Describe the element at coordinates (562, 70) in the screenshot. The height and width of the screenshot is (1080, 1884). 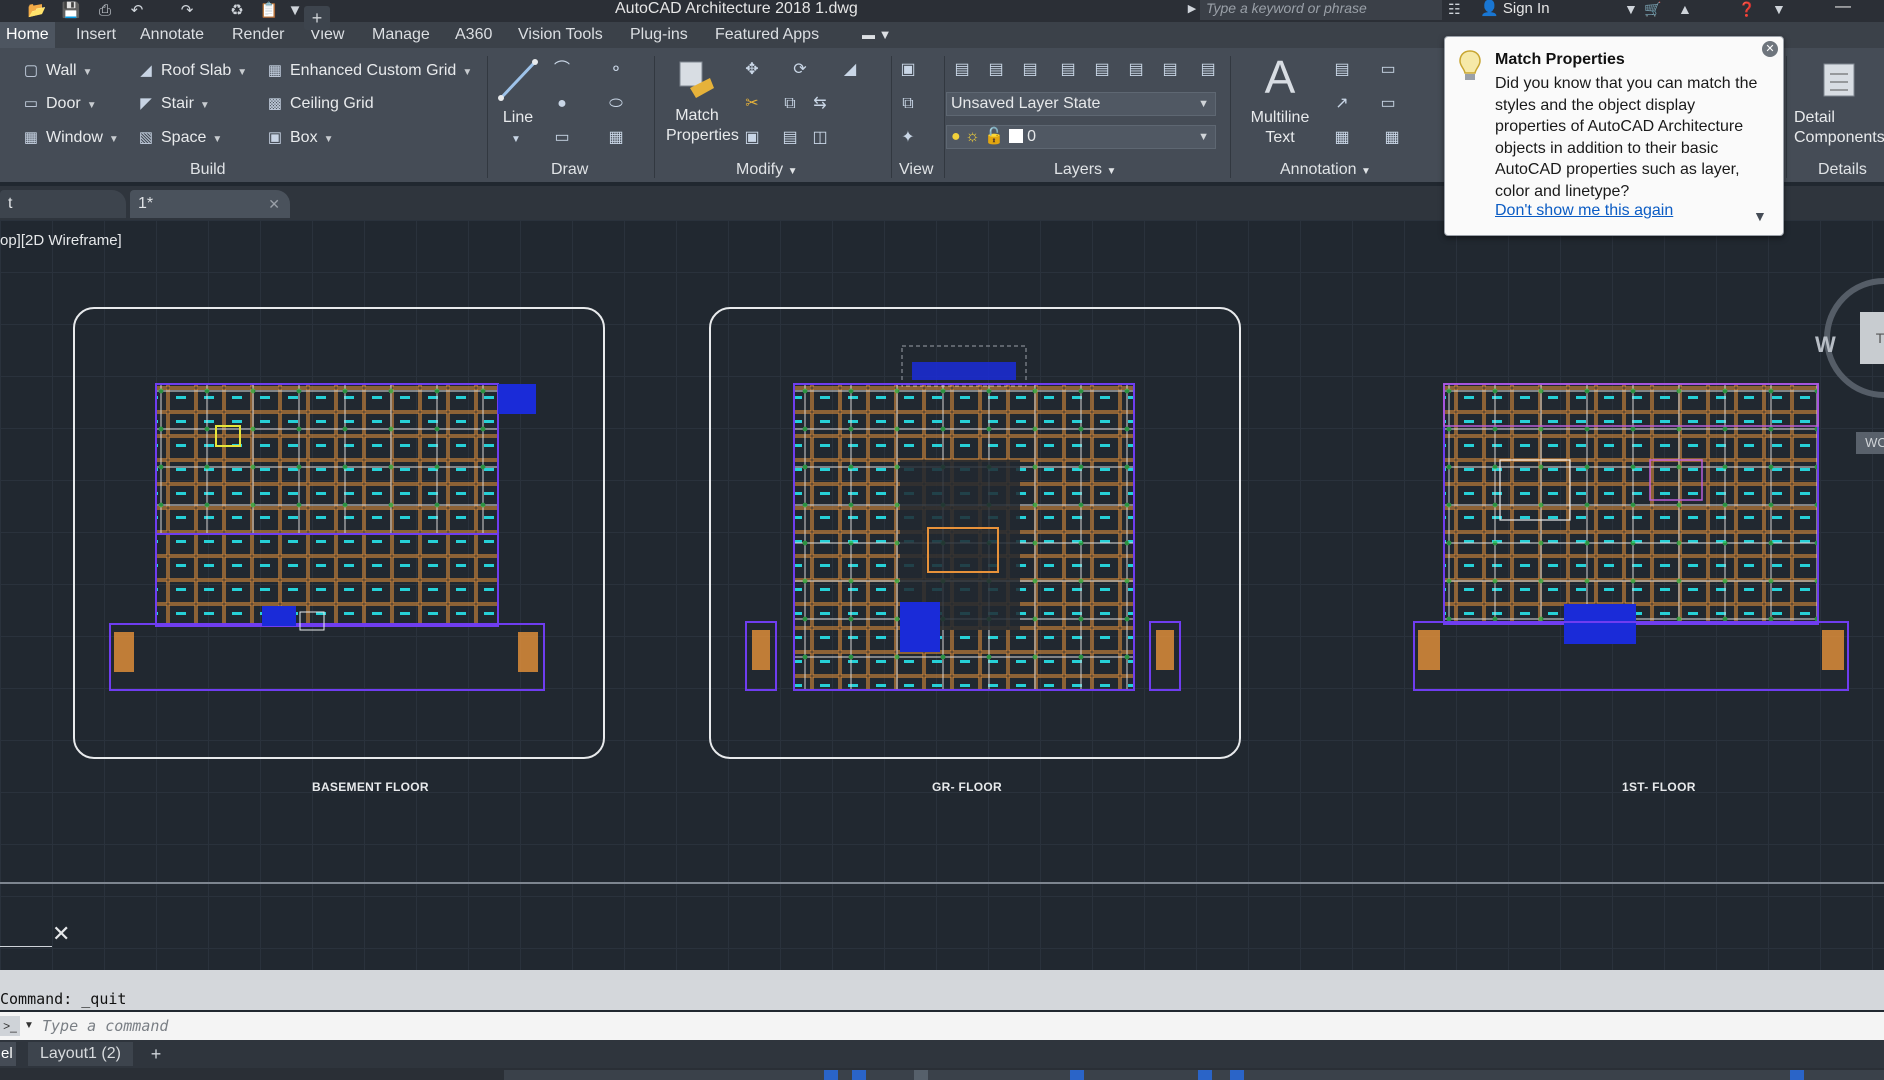
I see `polyline-icon: ⌒` at that location.